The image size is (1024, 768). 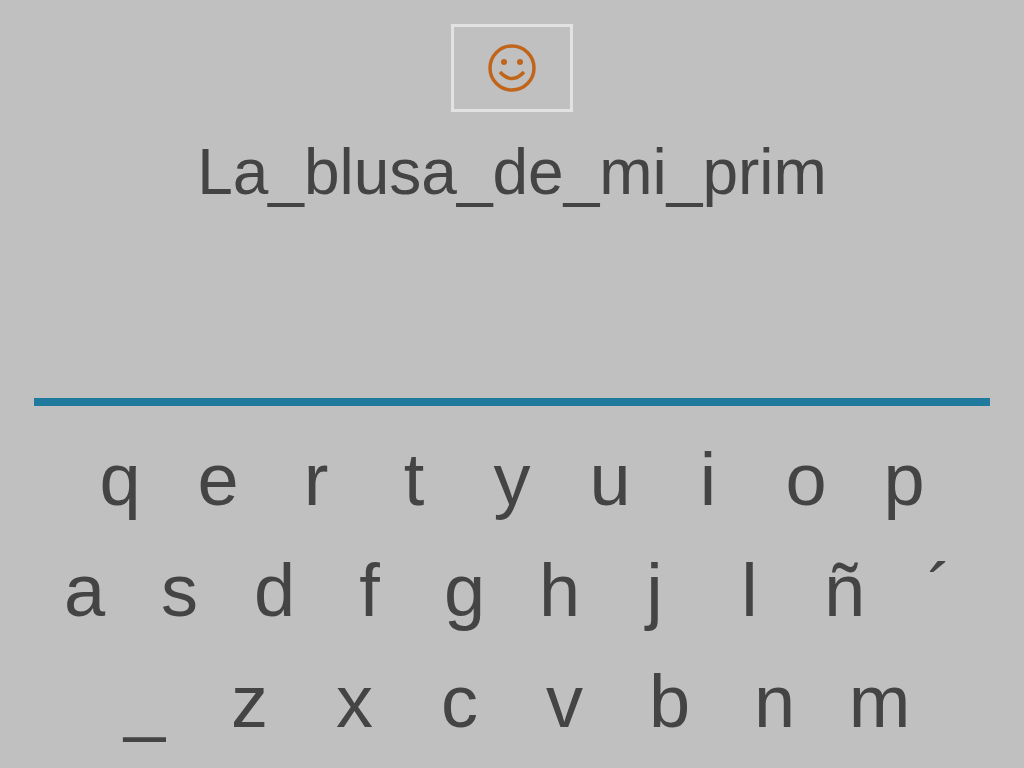 I want to click on letter-key: q, so click(x=120, y=479).